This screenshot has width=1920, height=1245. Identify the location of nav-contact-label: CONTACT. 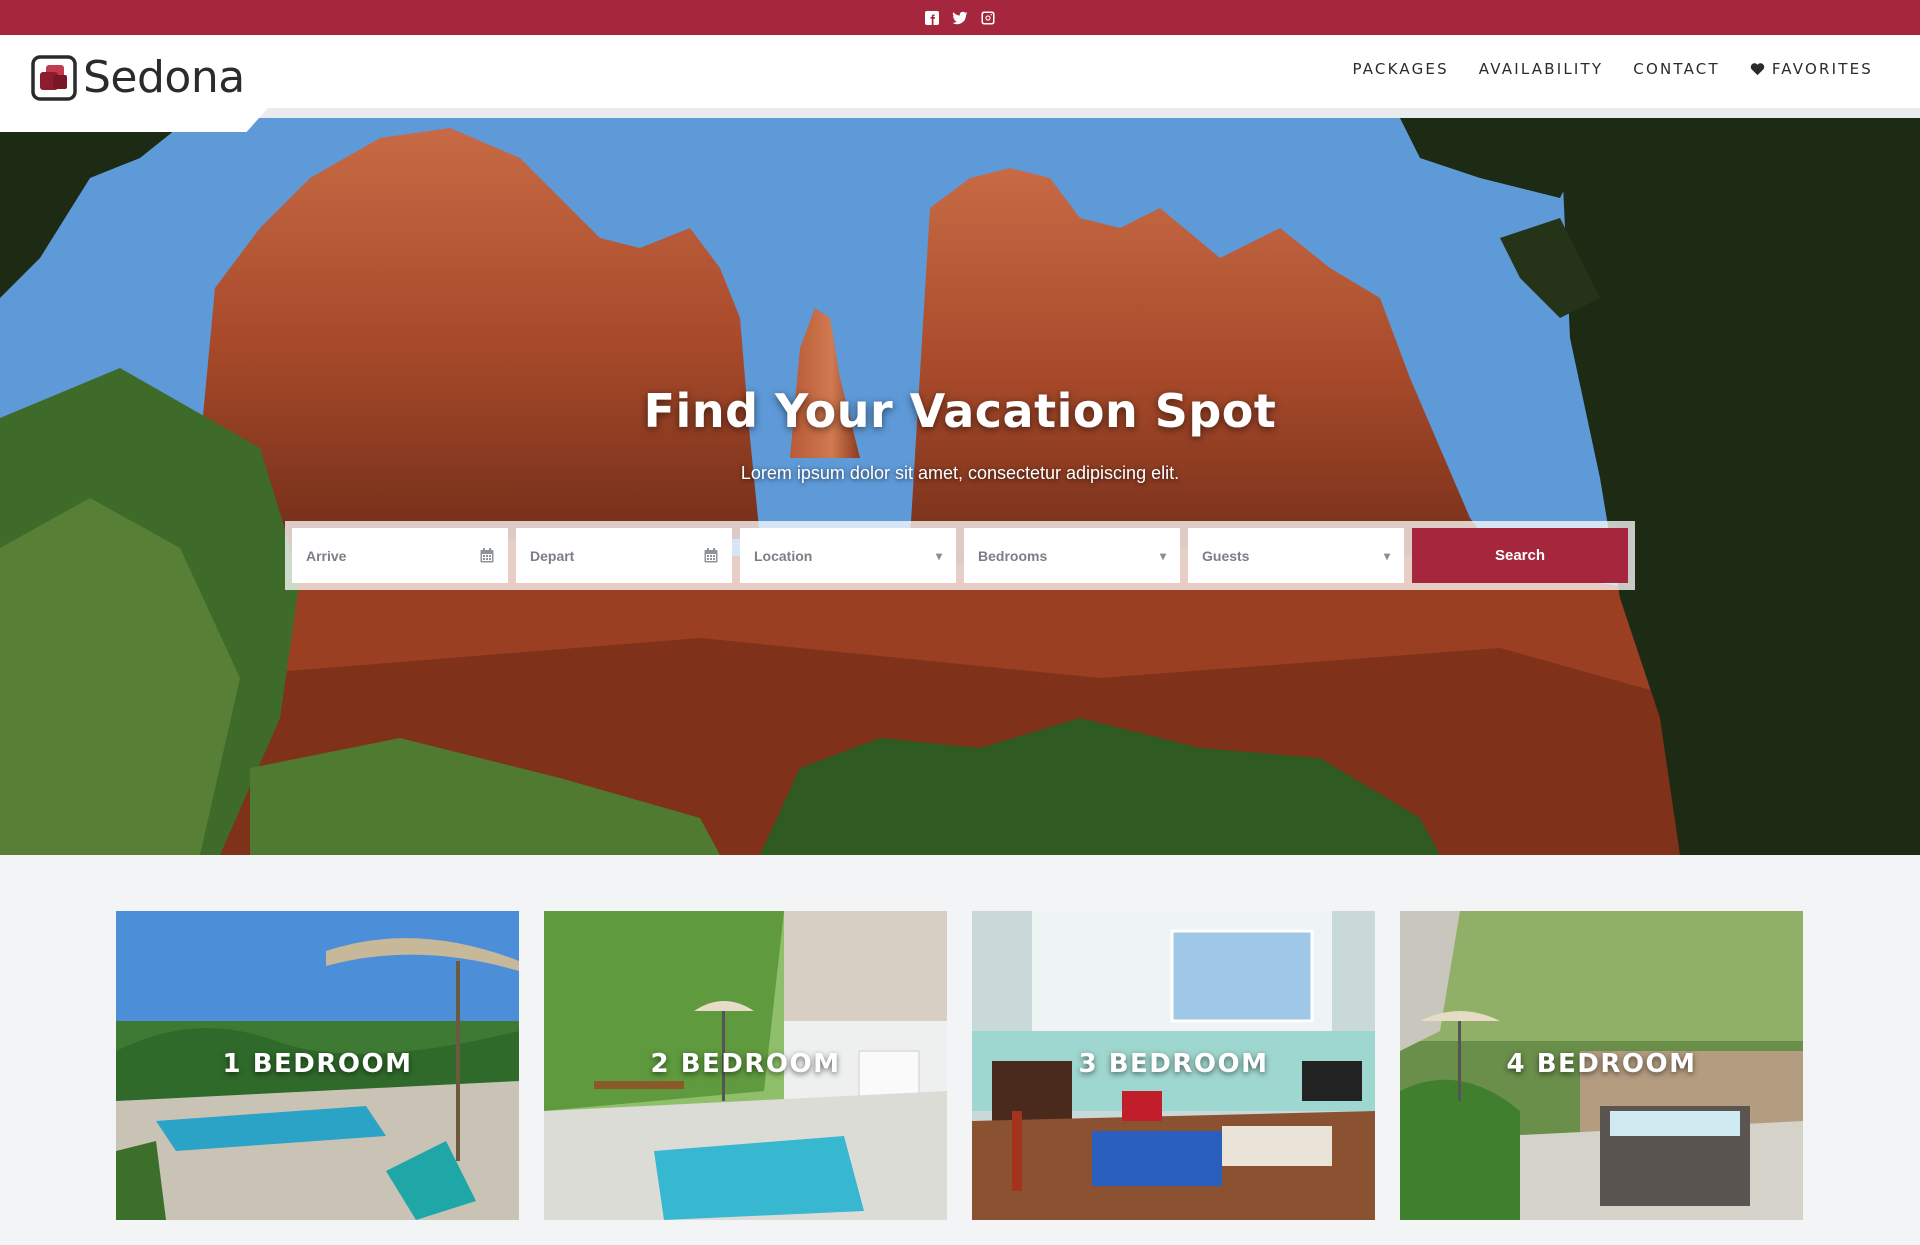
(1676, 69).